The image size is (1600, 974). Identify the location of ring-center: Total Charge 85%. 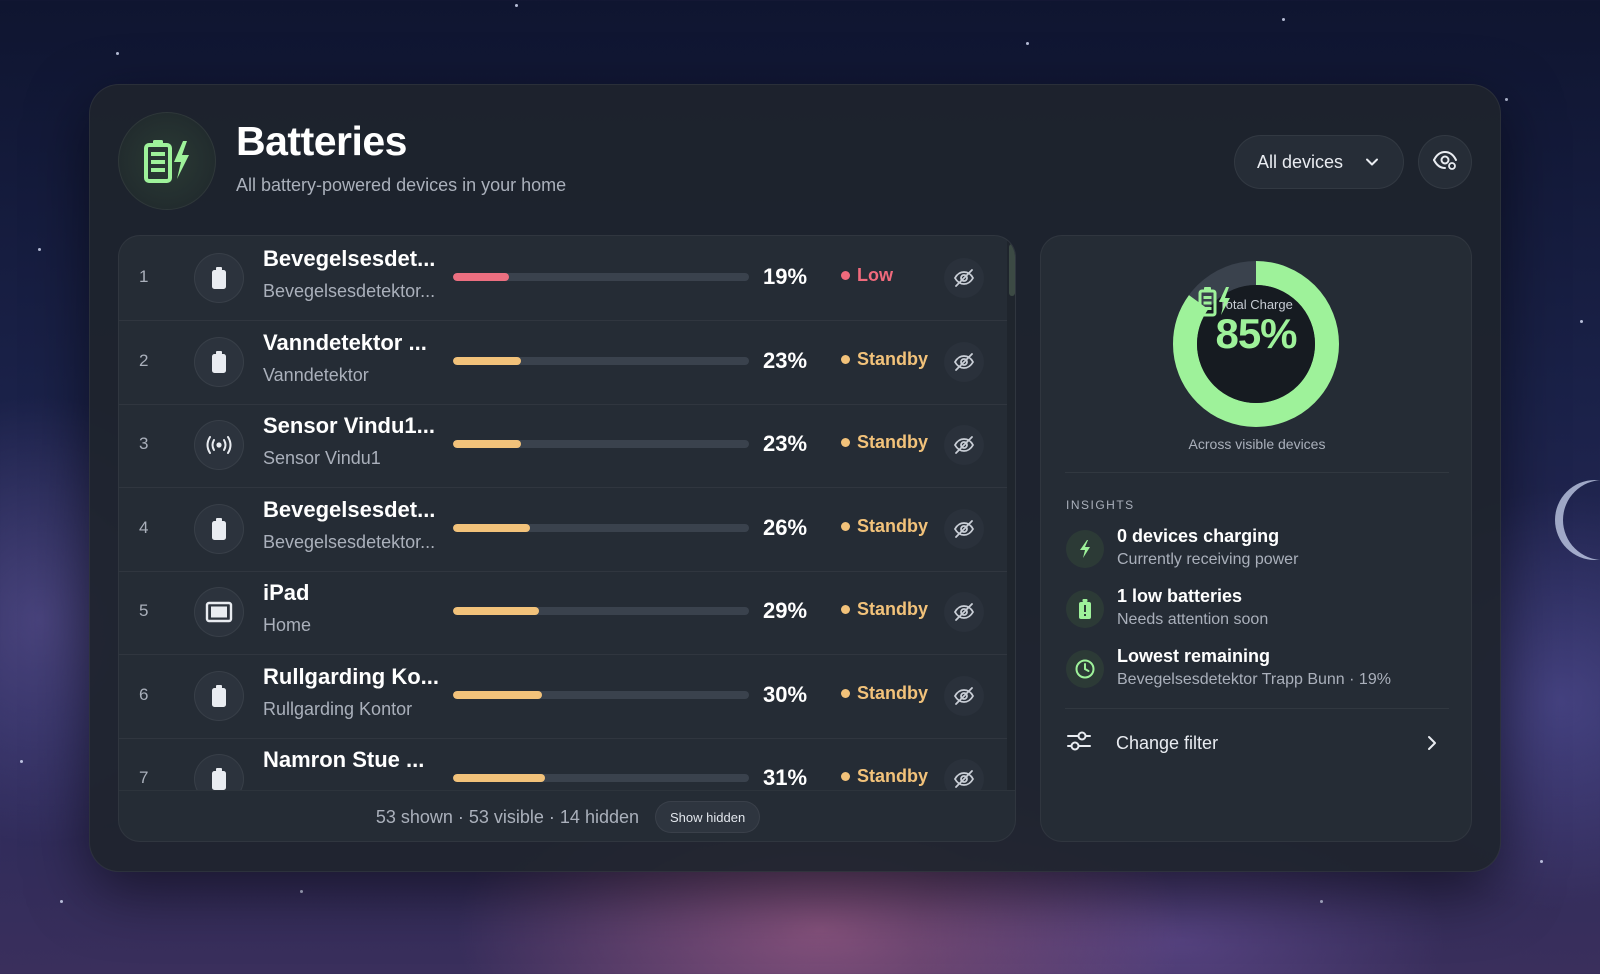
(1256, 344).